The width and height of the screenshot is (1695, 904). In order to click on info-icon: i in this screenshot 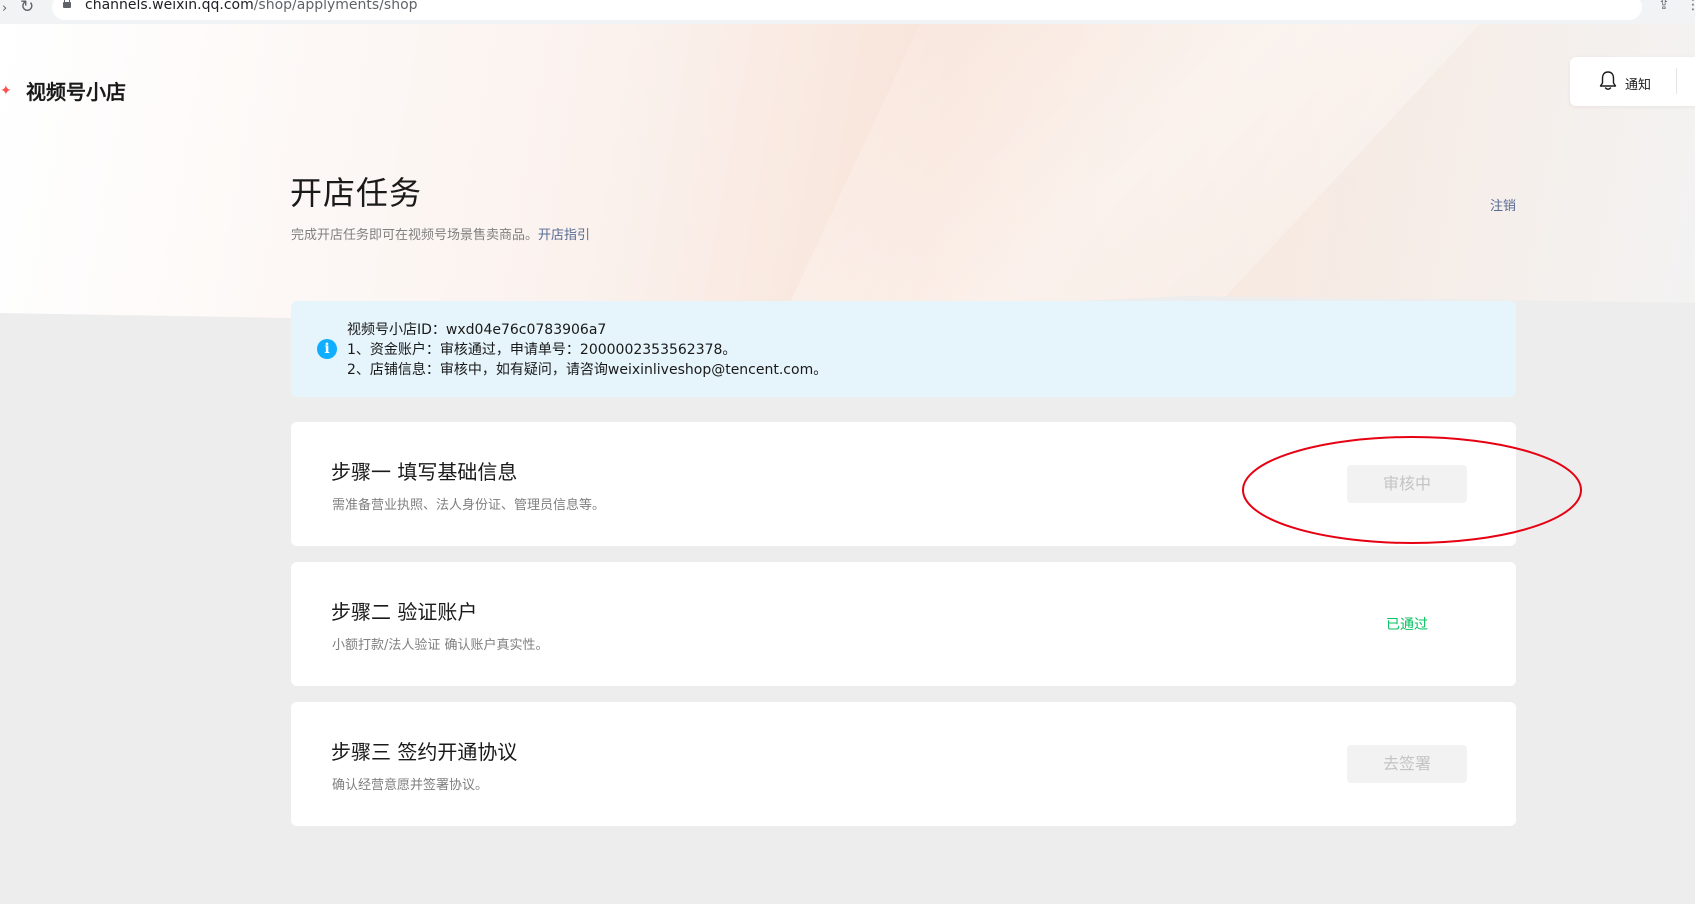, I will do `click(327, 349)`.